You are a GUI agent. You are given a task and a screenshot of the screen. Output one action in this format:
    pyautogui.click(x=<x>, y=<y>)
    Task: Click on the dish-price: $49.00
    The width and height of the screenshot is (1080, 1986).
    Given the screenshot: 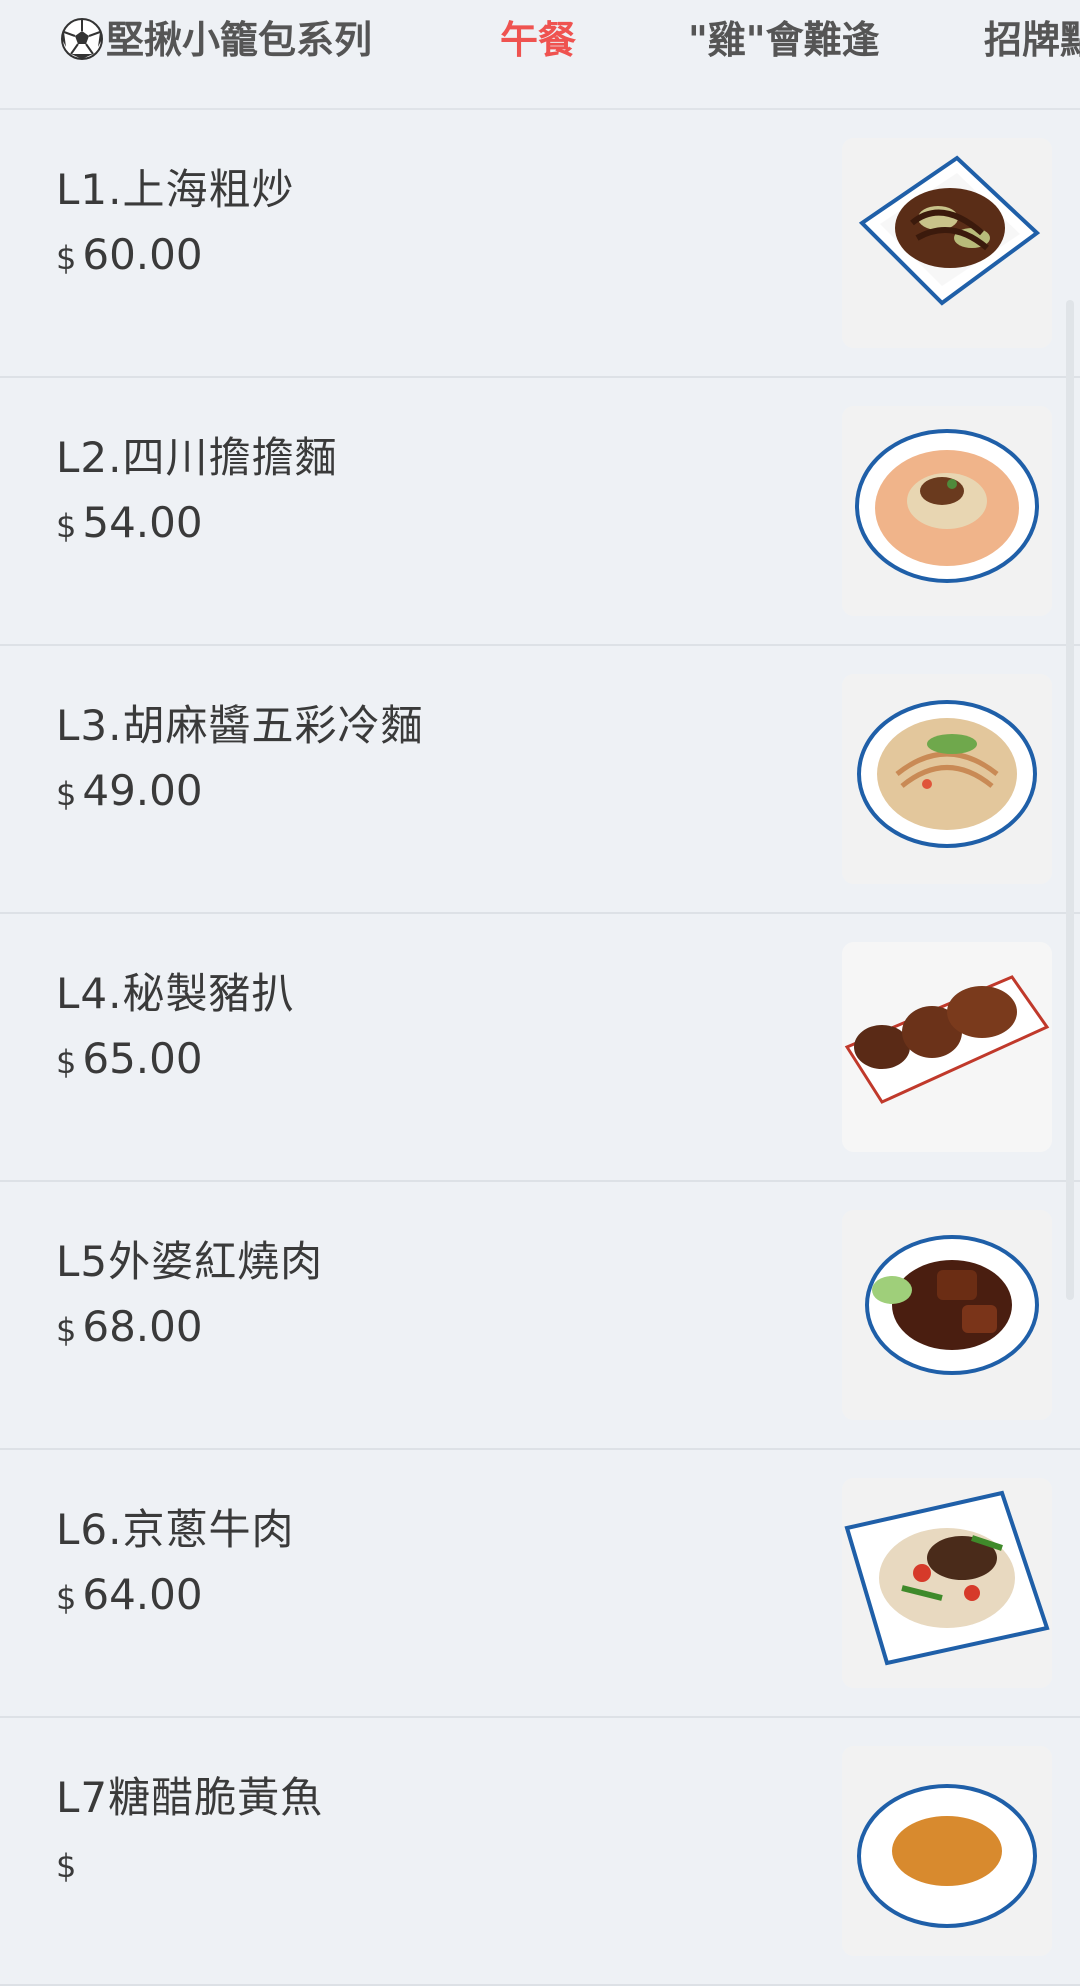 What is the action you would take?
    pyautogui.click(x=129, y=790)
    